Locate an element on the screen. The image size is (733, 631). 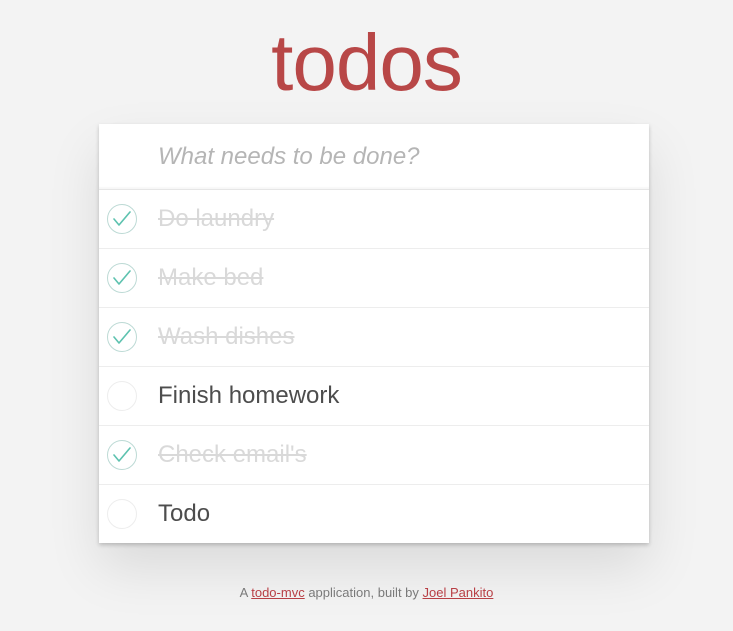
todo-label: Todo is located at coordinates (184, 514).